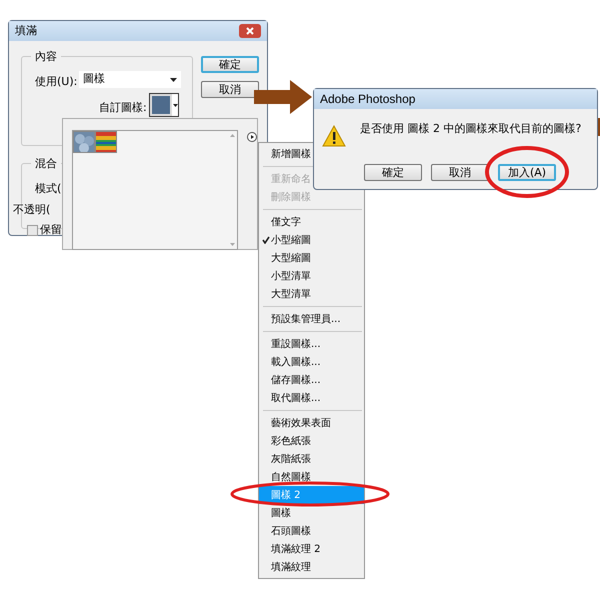  What do you see at coordinates (130, 79) in the screenshot?
I see `use-dropdown: 圖樣` at bounding box center [130, 79].